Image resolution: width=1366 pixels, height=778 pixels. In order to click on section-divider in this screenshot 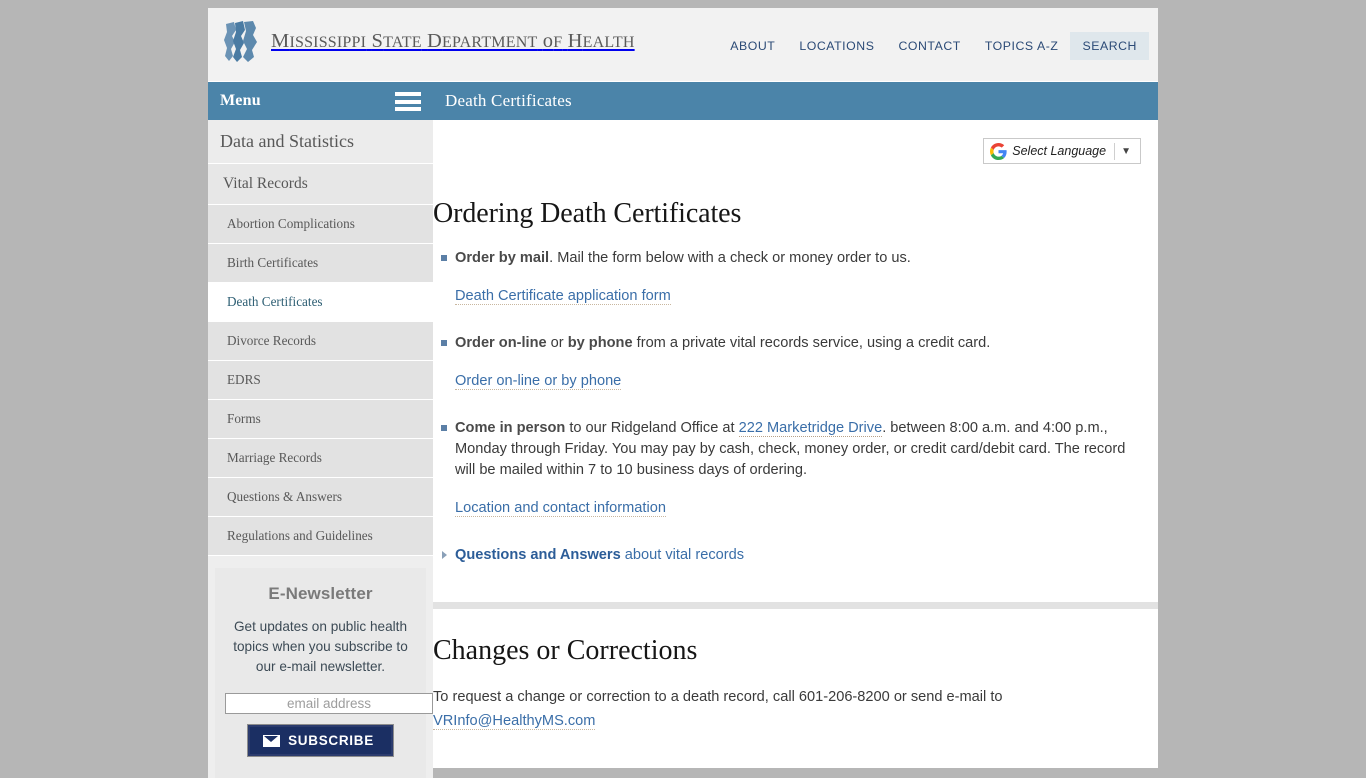, I will do `click(795, 605)`.